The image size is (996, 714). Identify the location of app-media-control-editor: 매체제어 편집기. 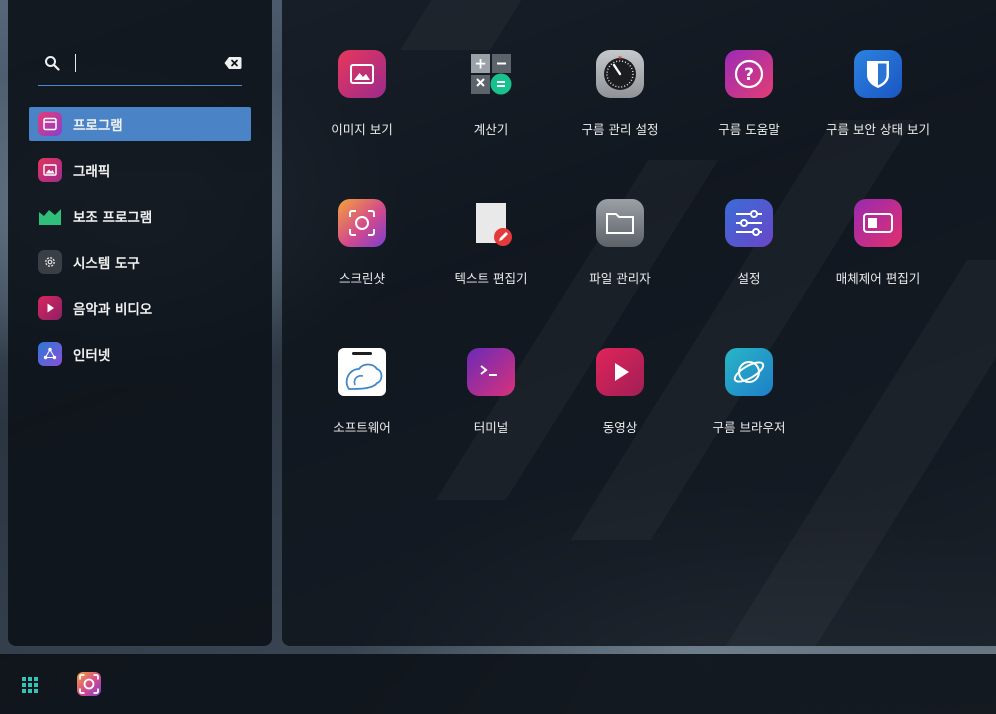
(878, 243).